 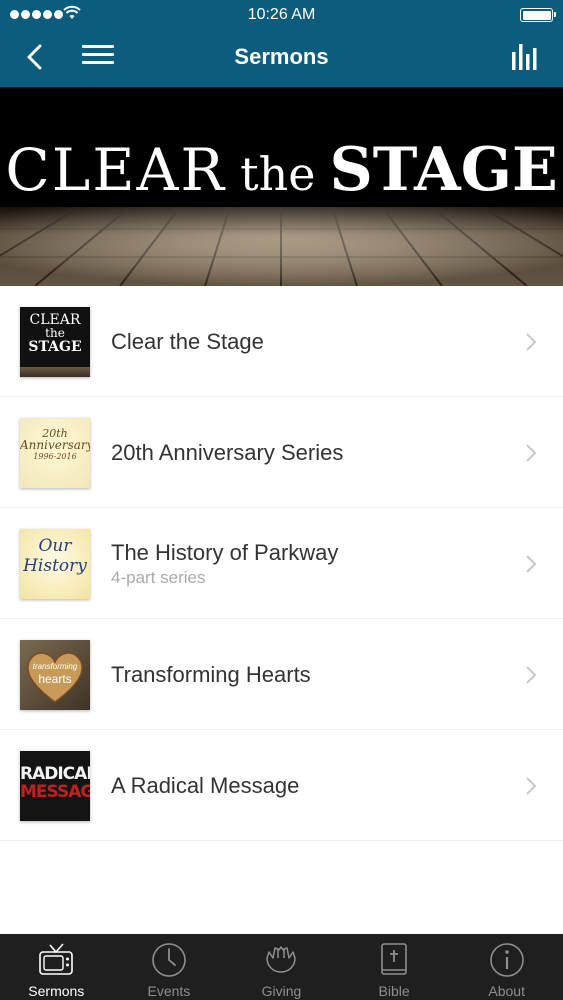 I want to click on sermon-thumbnail: Our History, so click(x=55, y=564).